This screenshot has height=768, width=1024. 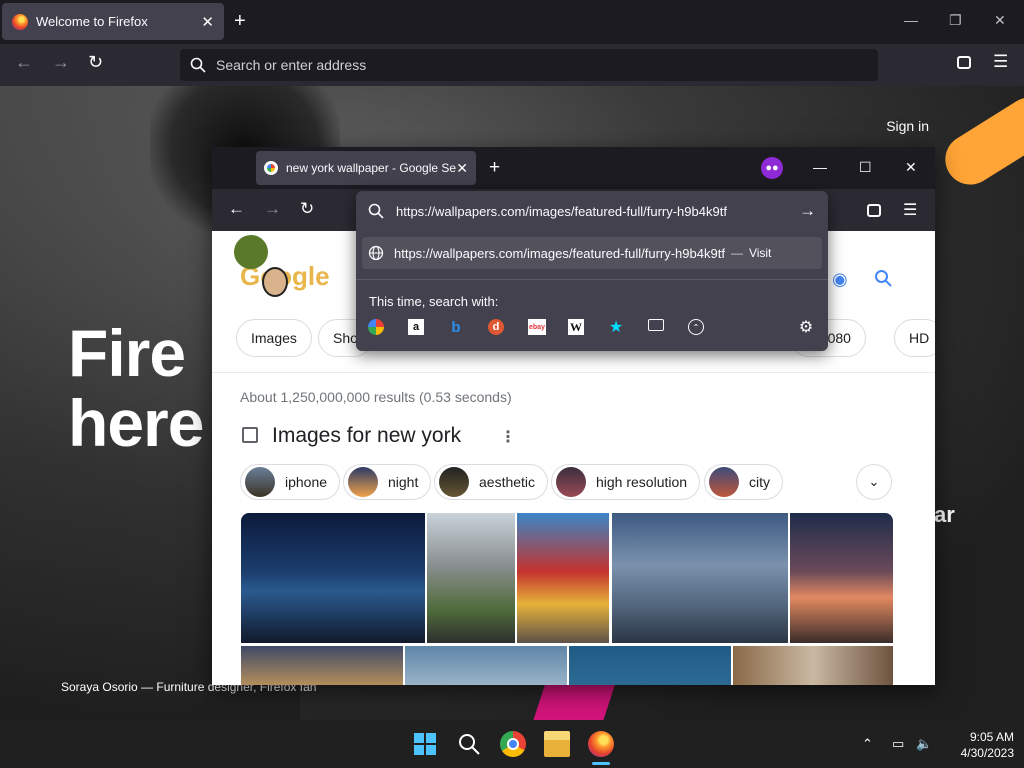 What do you see at coordinates (529, 65) in the screenshot?
I see `address-bar: Search or enter address` at bounding box center [529, 65].